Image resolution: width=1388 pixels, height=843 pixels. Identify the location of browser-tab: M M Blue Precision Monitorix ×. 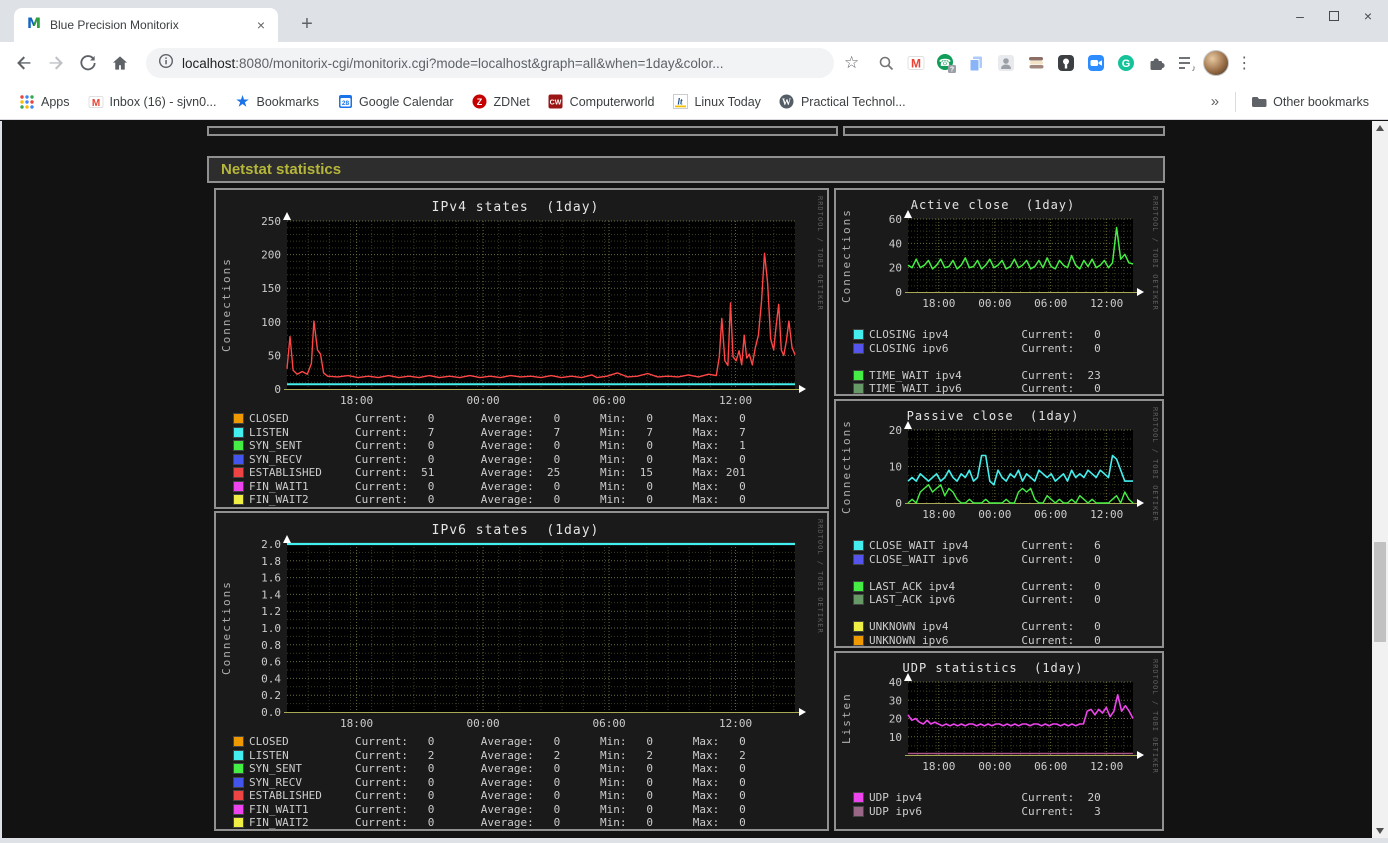
(146, 25).